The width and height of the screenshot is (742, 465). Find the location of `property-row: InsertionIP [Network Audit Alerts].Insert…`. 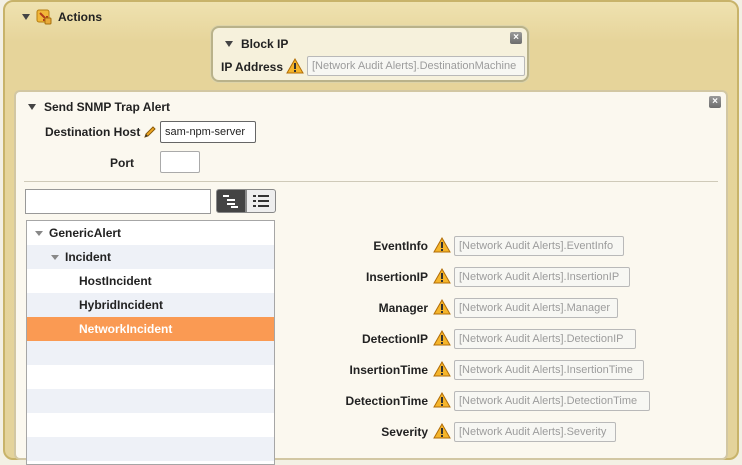

property-row: InsertionIP [Network Audit Alerts].Insert… is located at coordinates (473, 277).